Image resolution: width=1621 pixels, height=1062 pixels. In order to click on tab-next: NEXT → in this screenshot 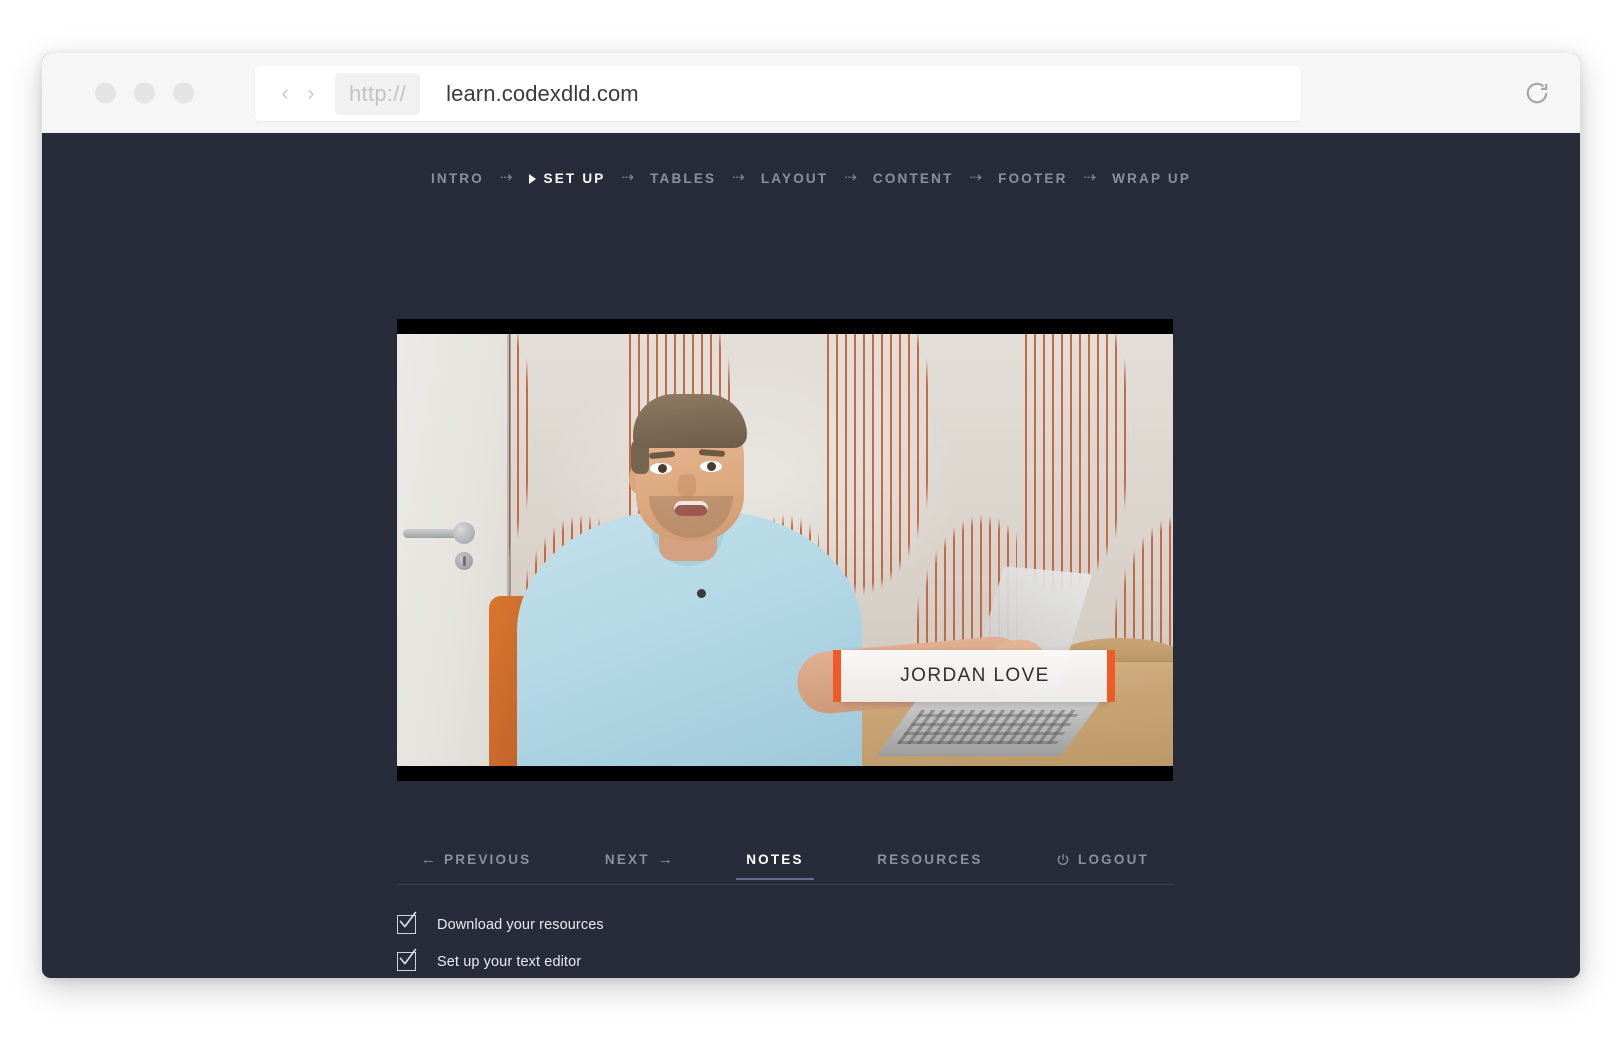, I will do `click(639, 865)`.